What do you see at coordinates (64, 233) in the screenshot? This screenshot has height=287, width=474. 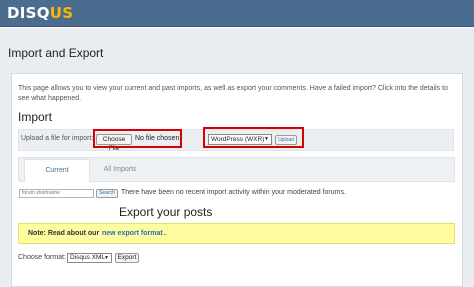 I see `export-note-text: Note: Read about our` at bounding box center [64, 233].